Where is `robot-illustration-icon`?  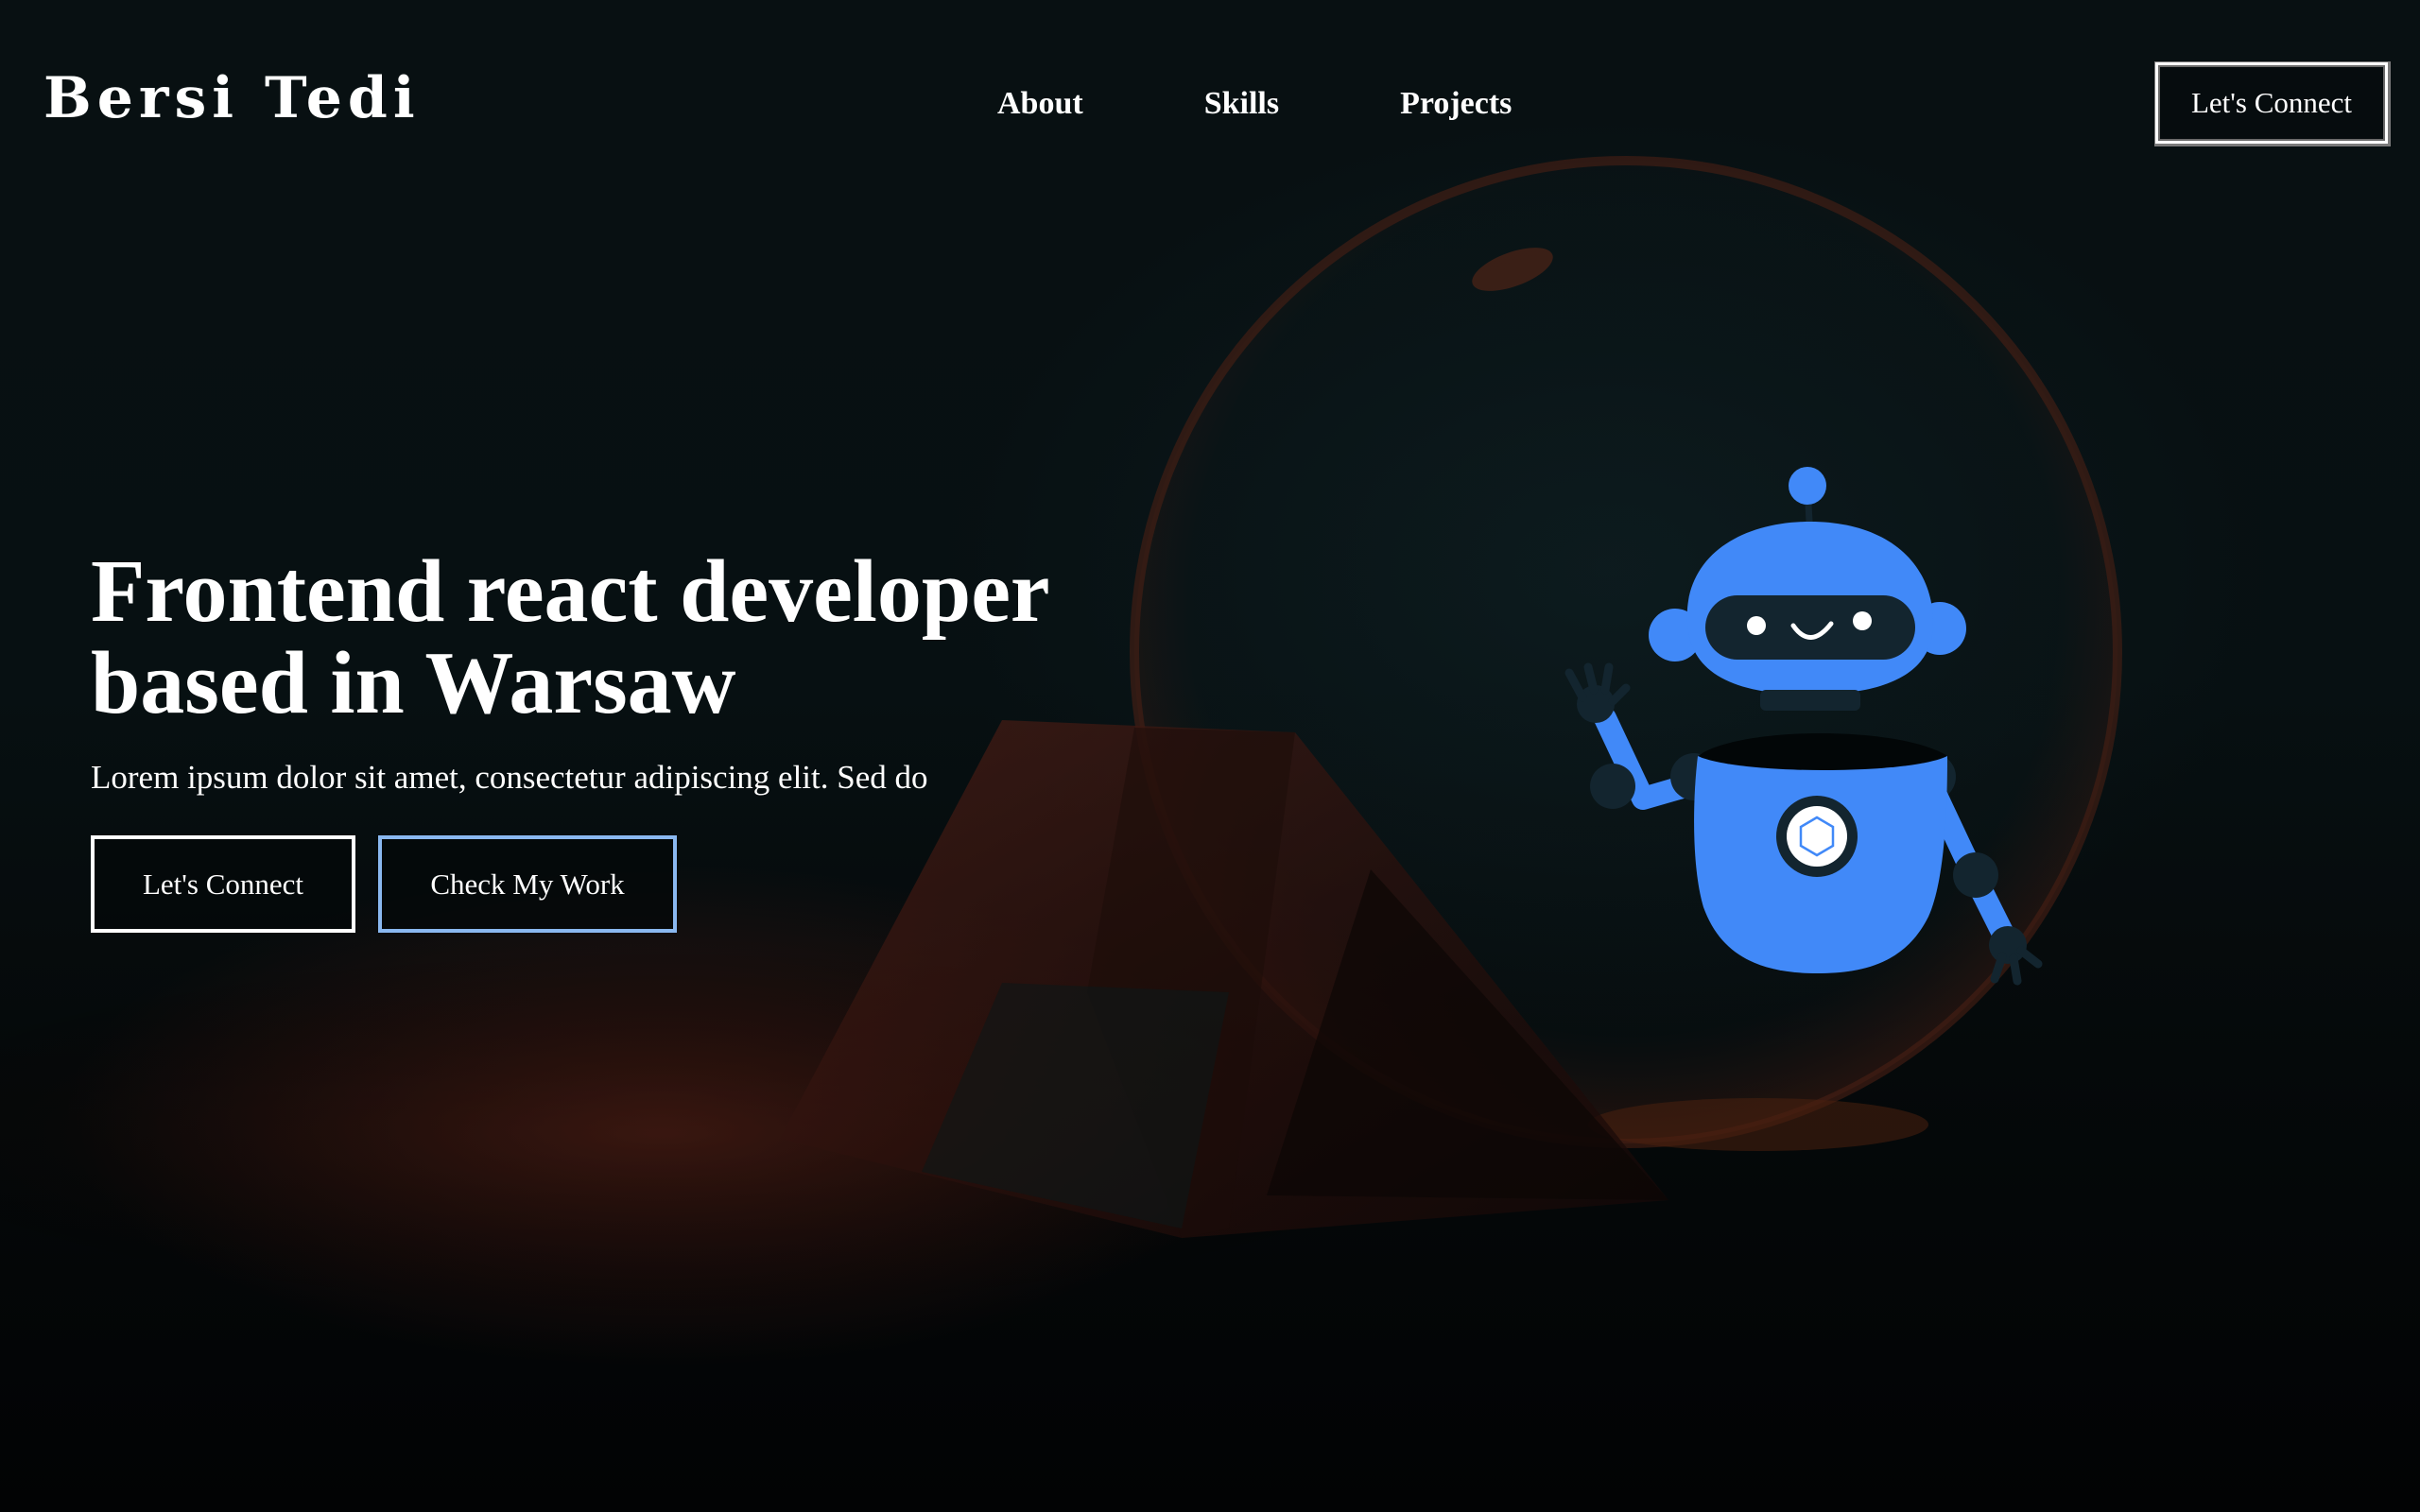
robot-illustration-icon is located at coordinates (1803, 726).